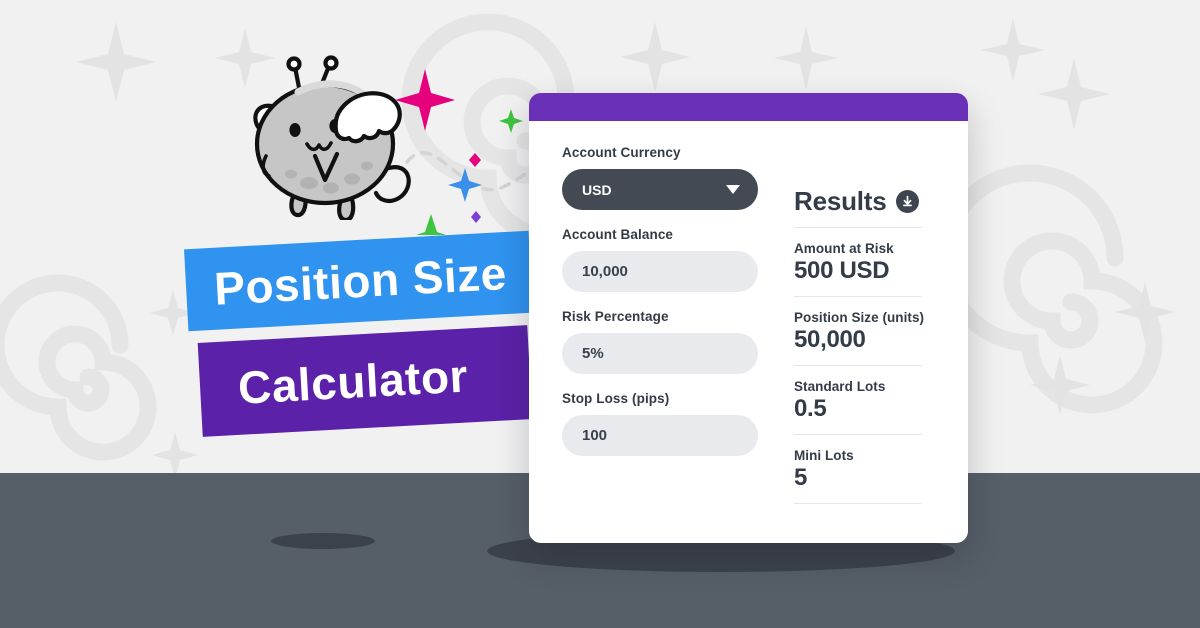 The image size is (1200, 628). What do you see at coordinates (842, 270) in the screenshot?
I see `result-value-amount-at-risk: 500 USD` at bounding box center [842, 270].